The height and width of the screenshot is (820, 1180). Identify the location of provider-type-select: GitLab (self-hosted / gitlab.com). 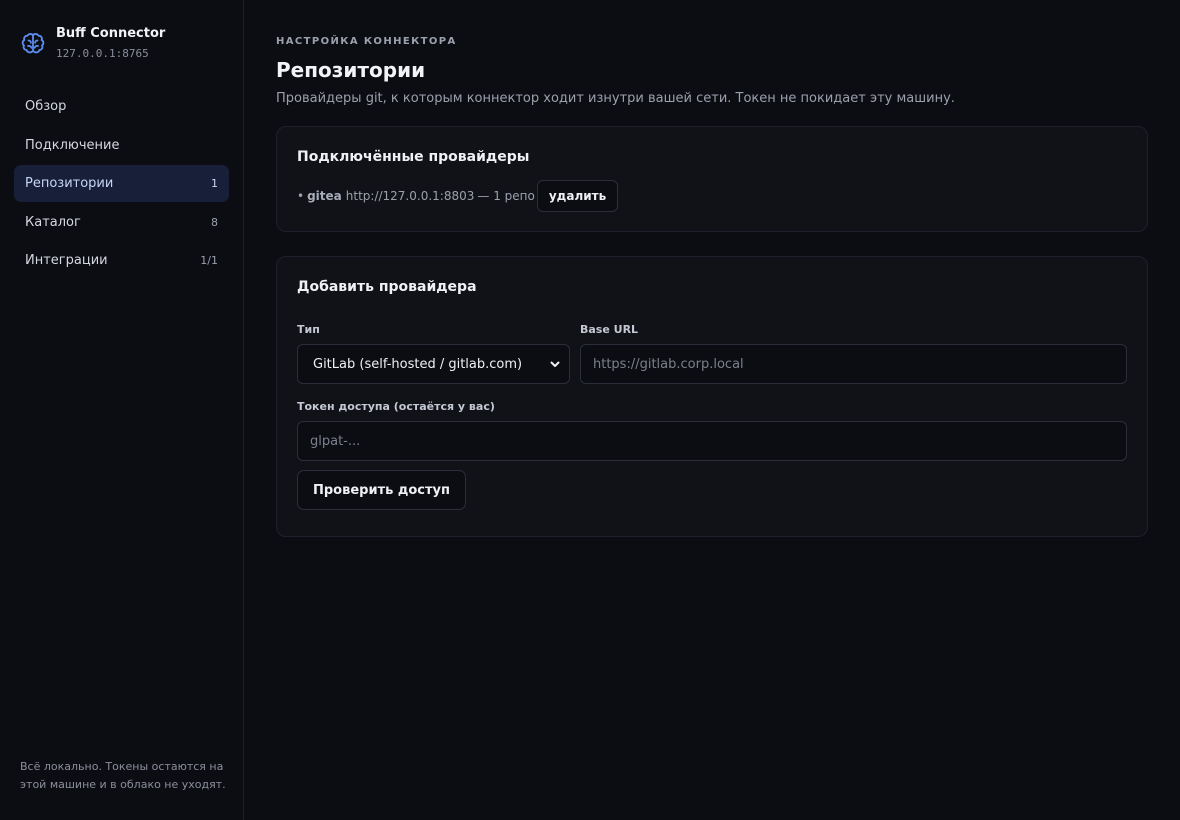
(433, 364).